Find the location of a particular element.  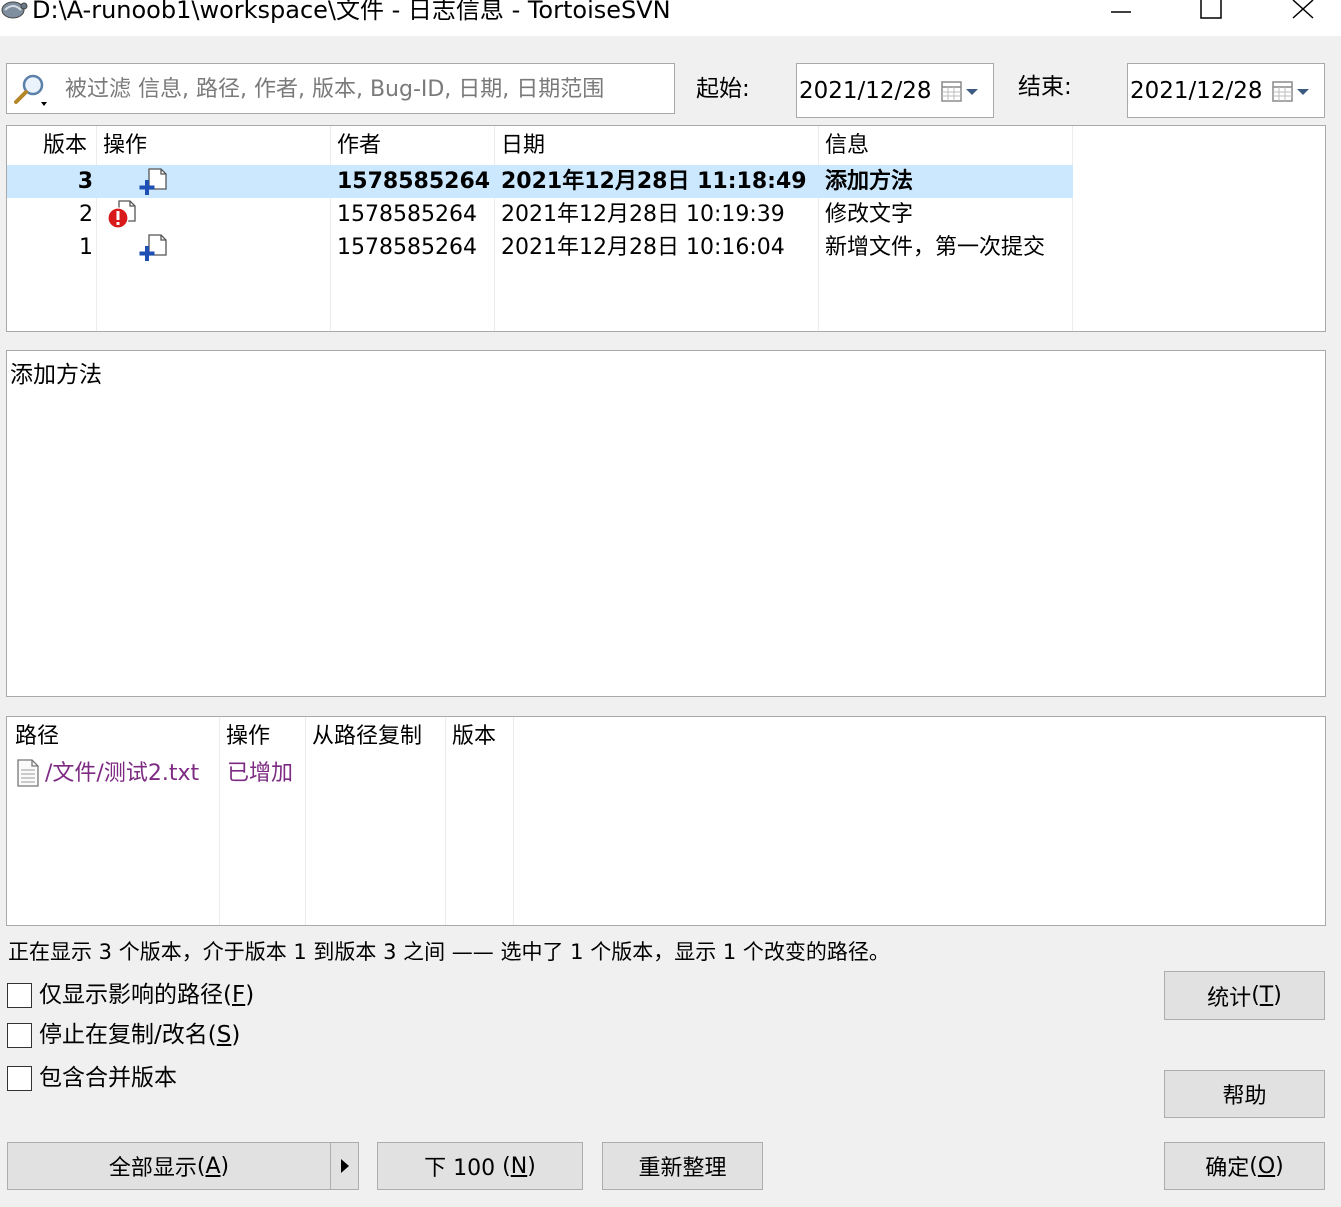

start-date-picker: 2021/12/28 is located at coordinates (895, 90).